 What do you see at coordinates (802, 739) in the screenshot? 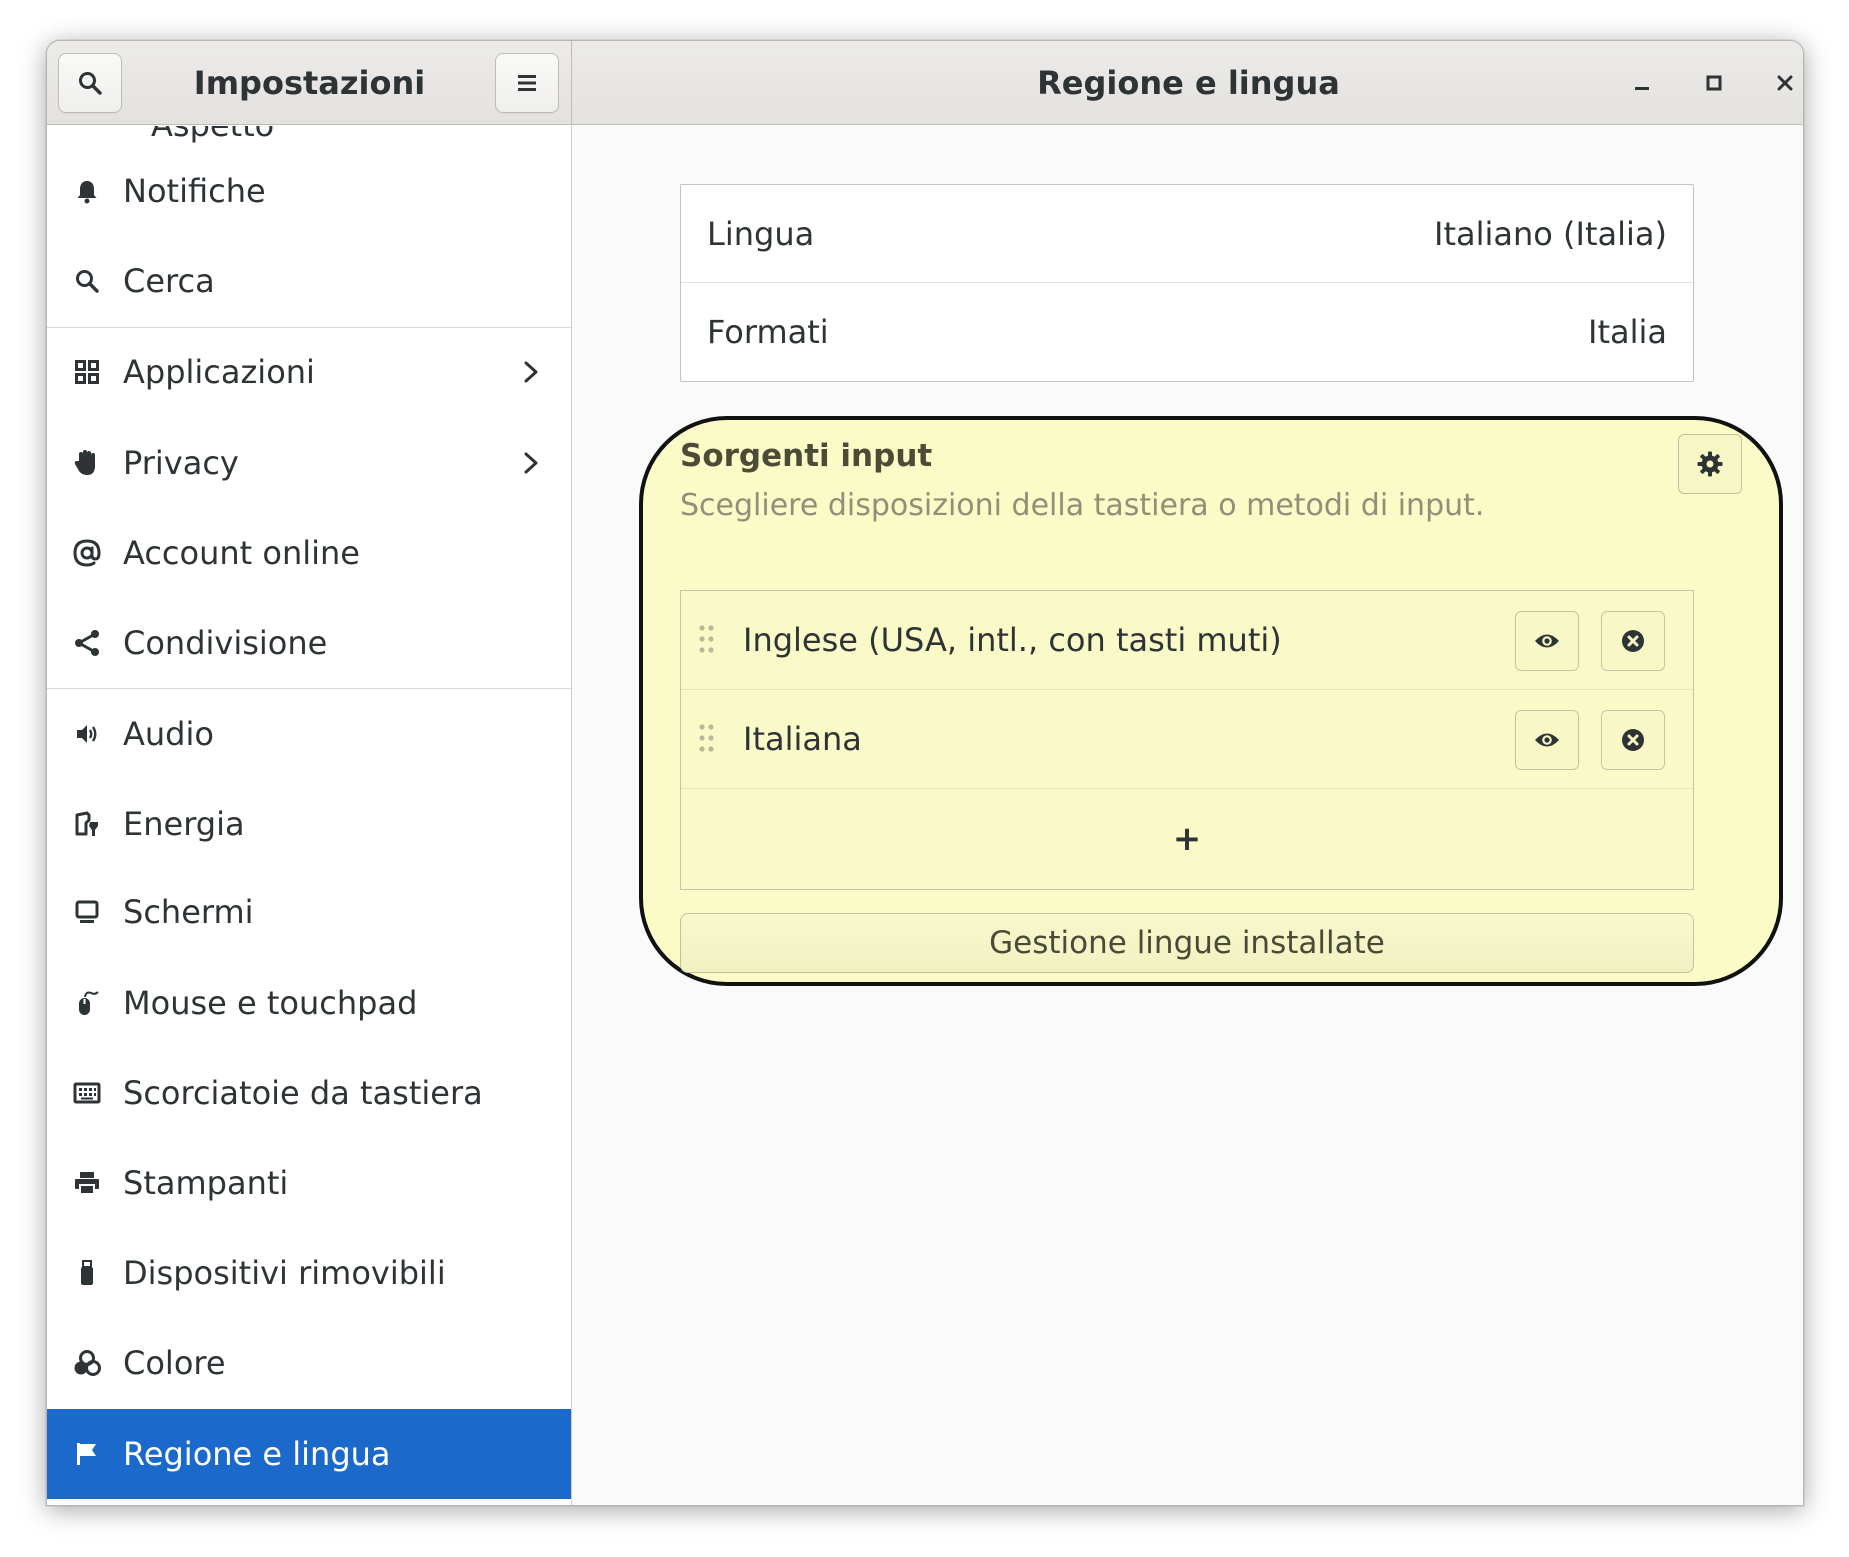
I see `input-source-name: Italiana` at bounding box center [802, 739].